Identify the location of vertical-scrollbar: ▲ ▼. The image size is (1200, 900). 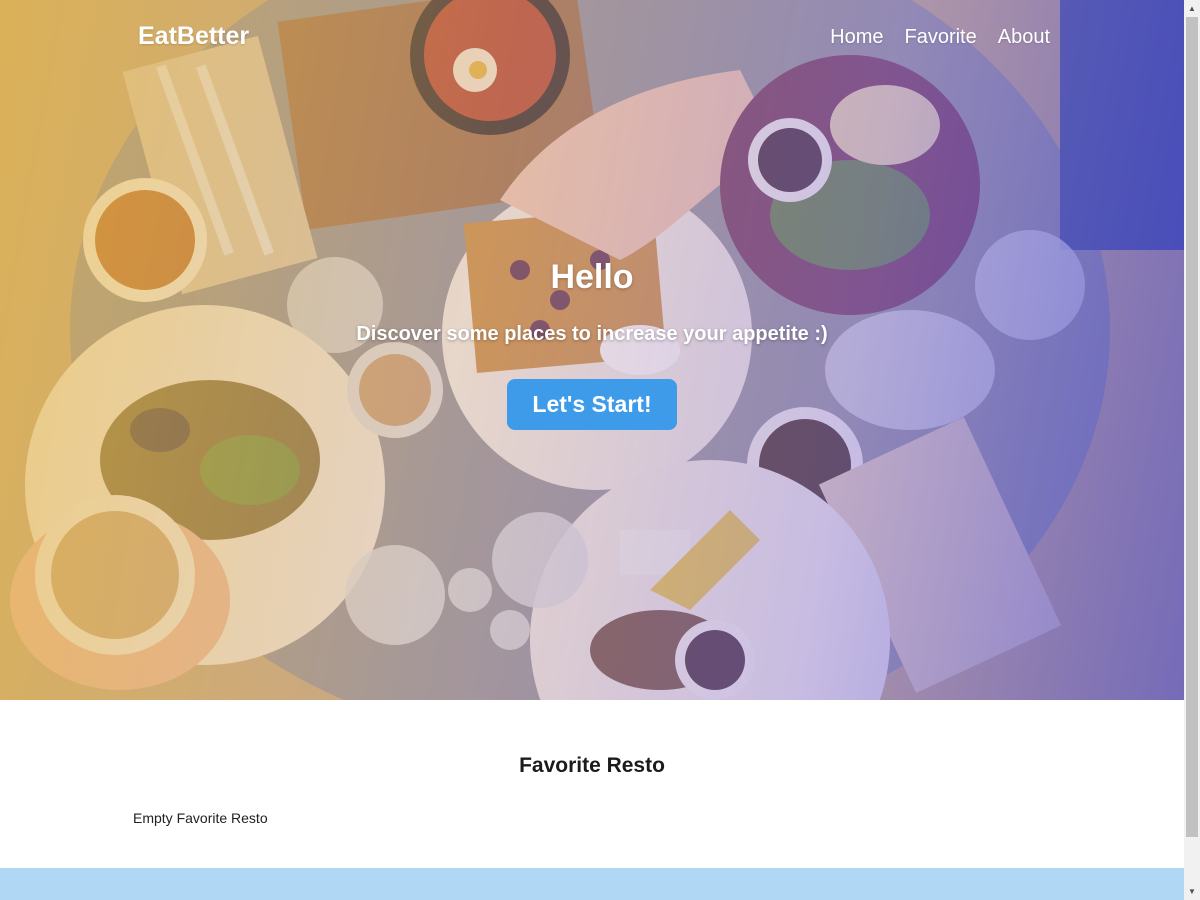
(1192, 450).